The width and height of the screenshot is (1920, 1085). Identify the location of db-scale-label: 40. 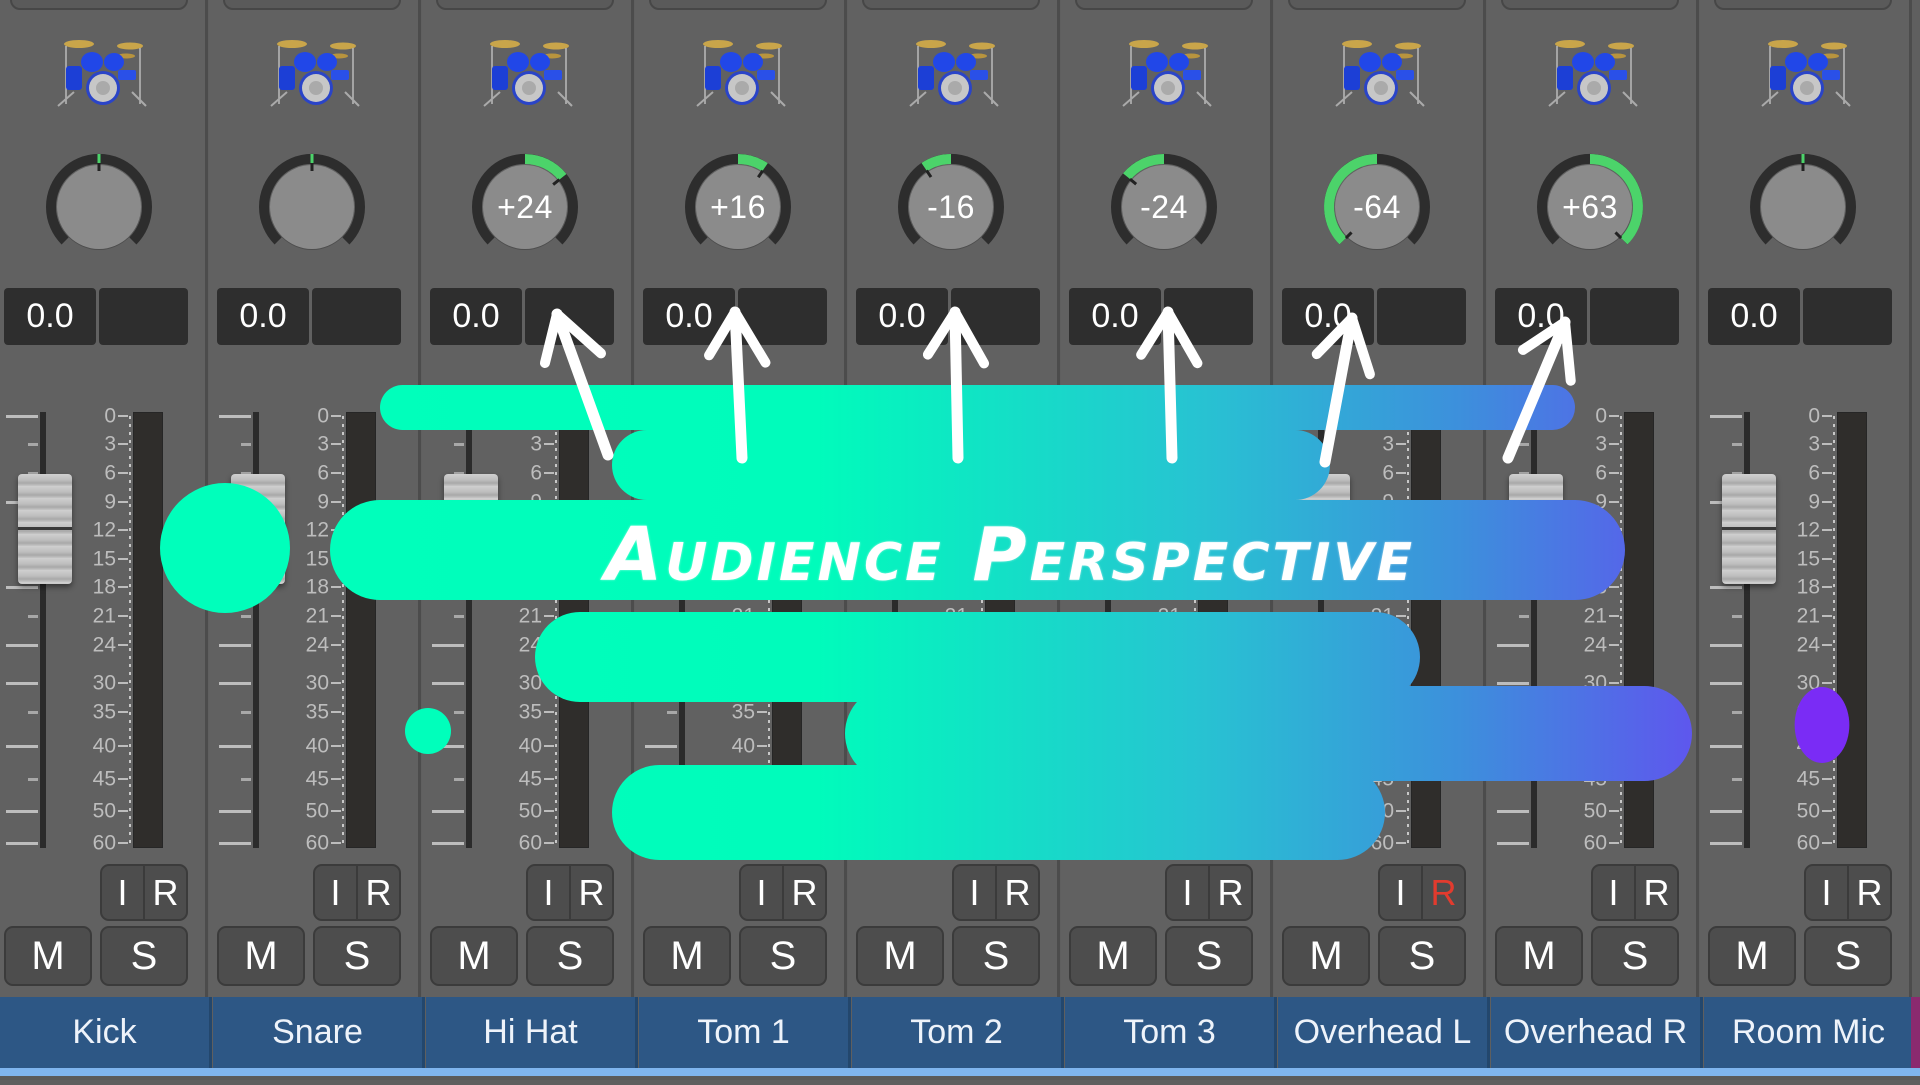
(956, 746).